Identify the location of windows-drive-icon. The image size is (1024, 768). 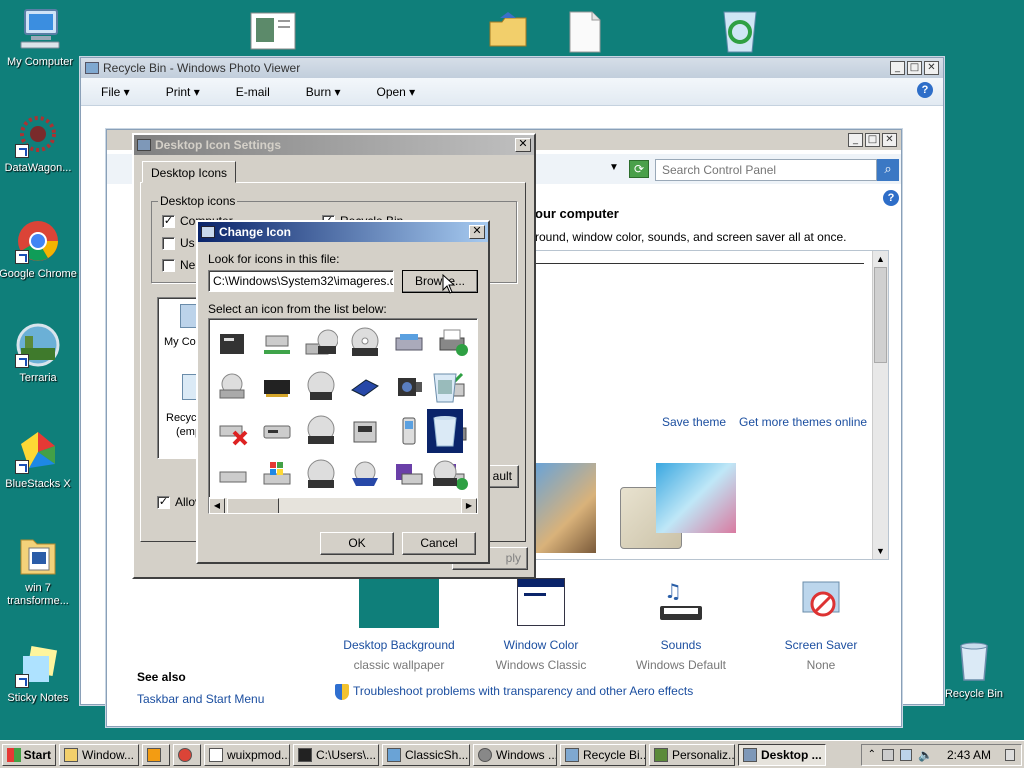
(277, 475).